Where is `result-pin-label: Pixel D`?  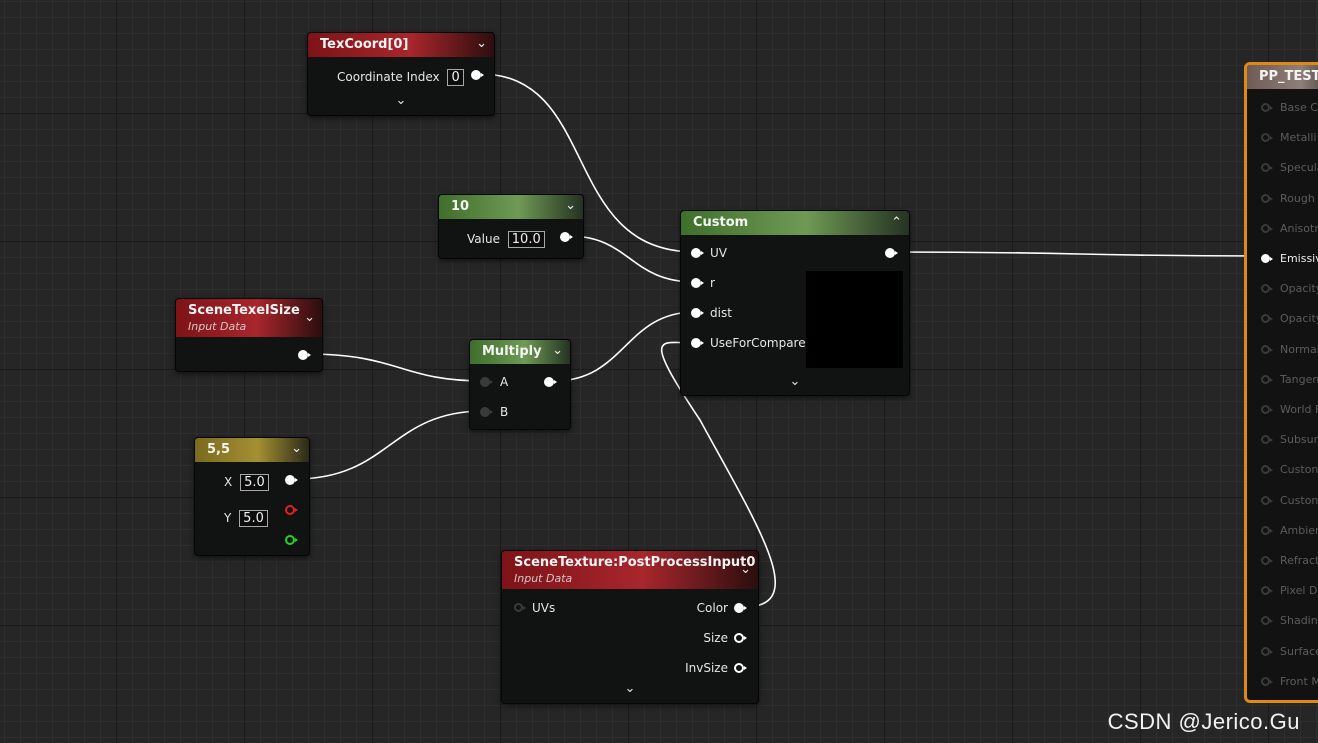 result-pin-label: Pixel D is located at coordinates (1299, 591).